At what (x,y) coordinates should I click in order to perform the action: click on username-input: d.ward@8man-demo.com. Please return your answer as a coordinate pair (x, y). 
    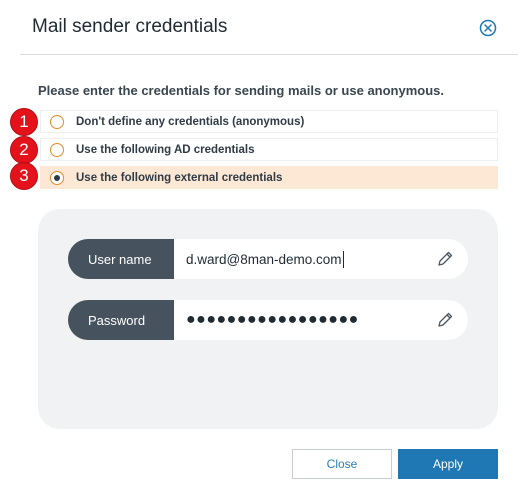
    Looking at the image, I should click on (321, 259).